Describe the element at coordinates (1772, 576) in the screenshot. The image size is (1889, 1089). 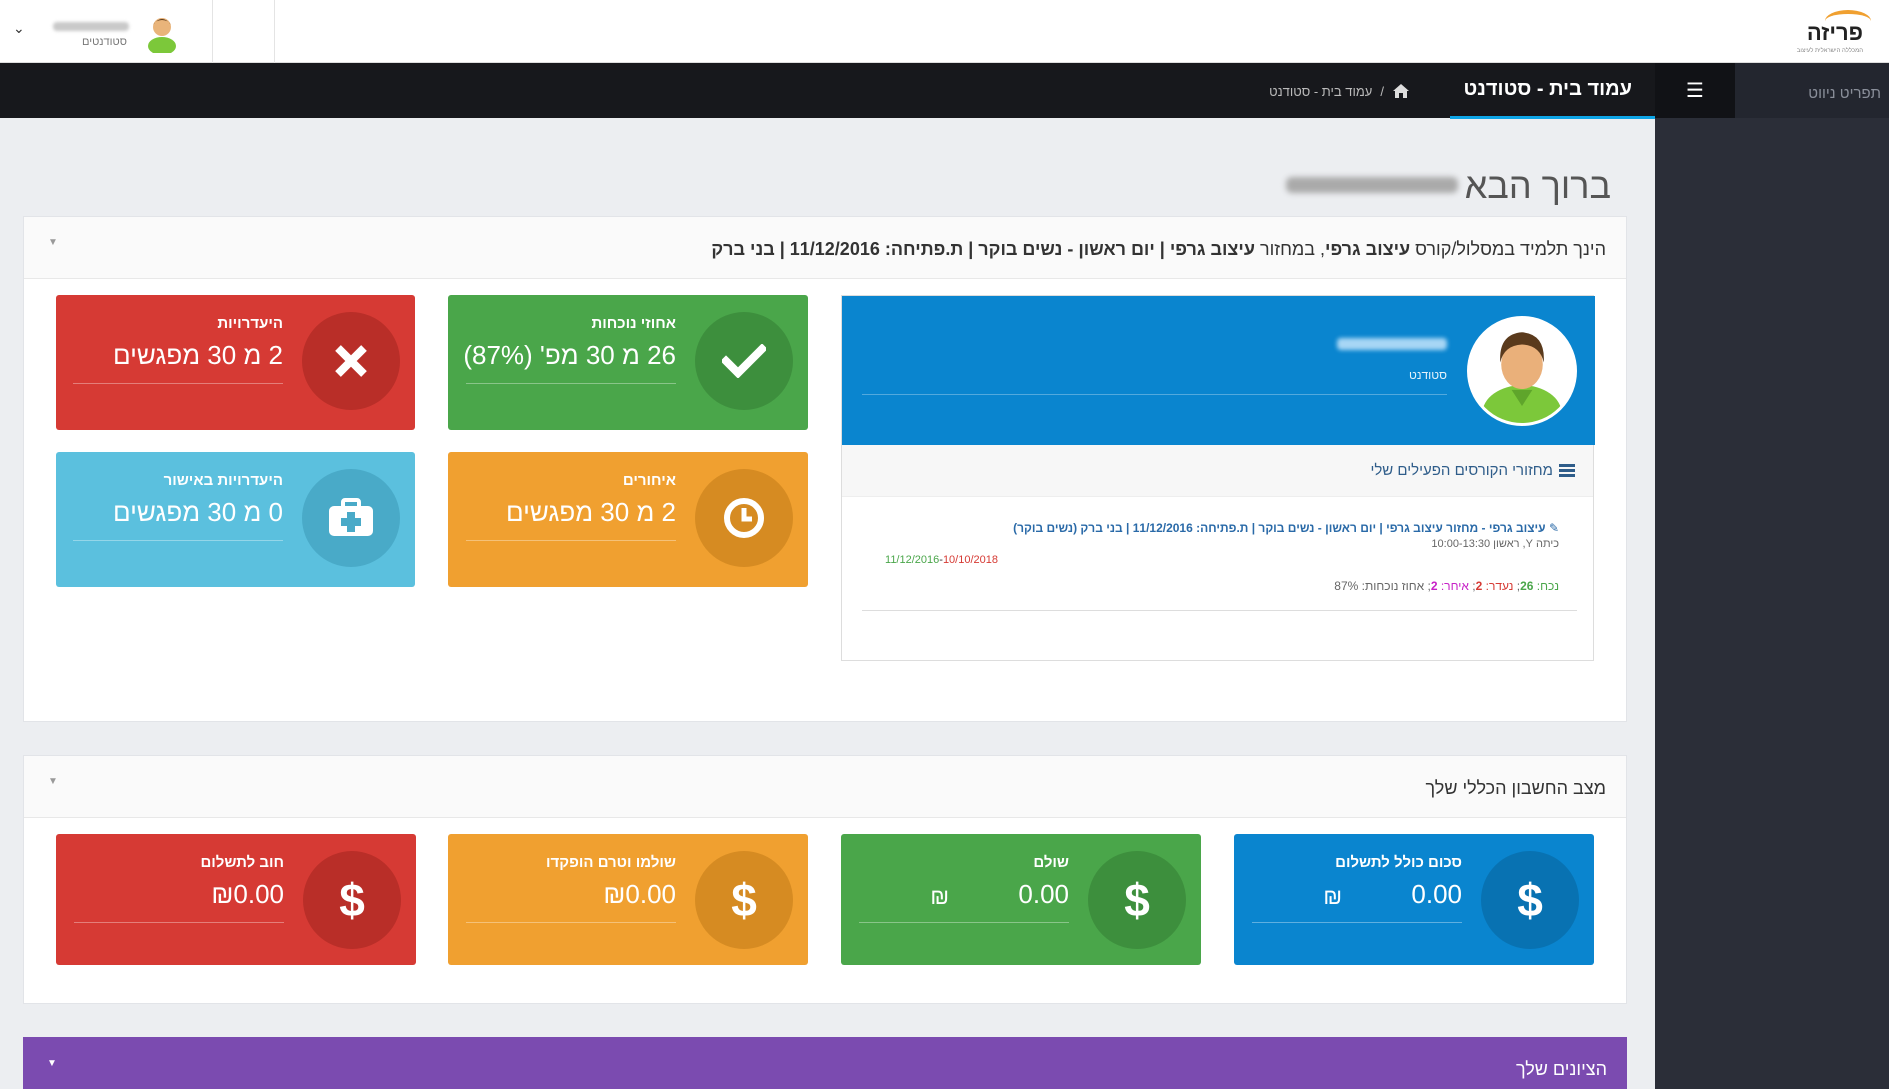
I see `sidebar: תפריט ניווט` at that location.